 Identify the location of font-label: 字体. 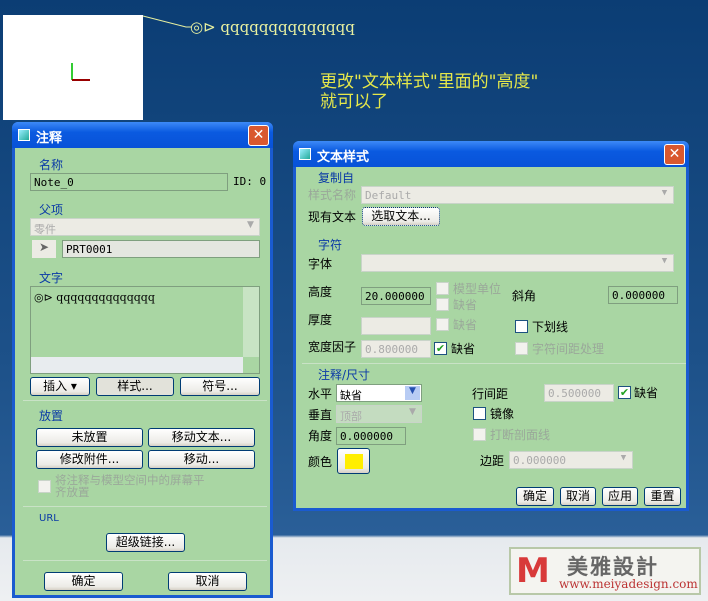
(320, 264).